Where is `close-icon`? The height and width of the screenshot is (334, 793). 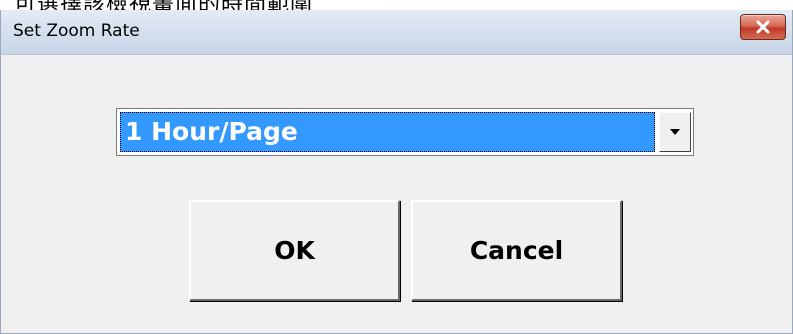 close-icon is located at coordinates (763, 27).